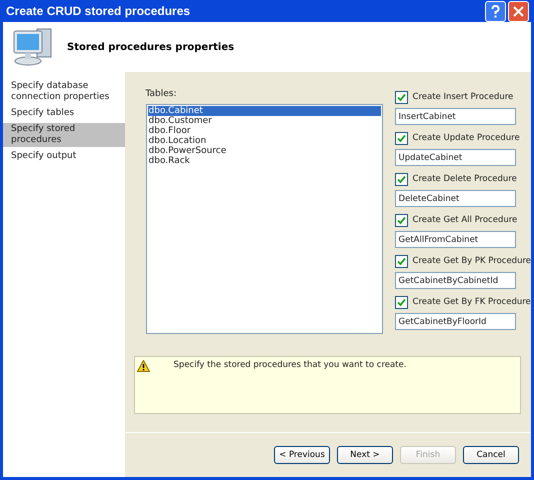  What do you see at coordinates (466, 138) in the screenshot?
I see `checkbox-label: Create Update Procedure` at bounding box center [466, 138].